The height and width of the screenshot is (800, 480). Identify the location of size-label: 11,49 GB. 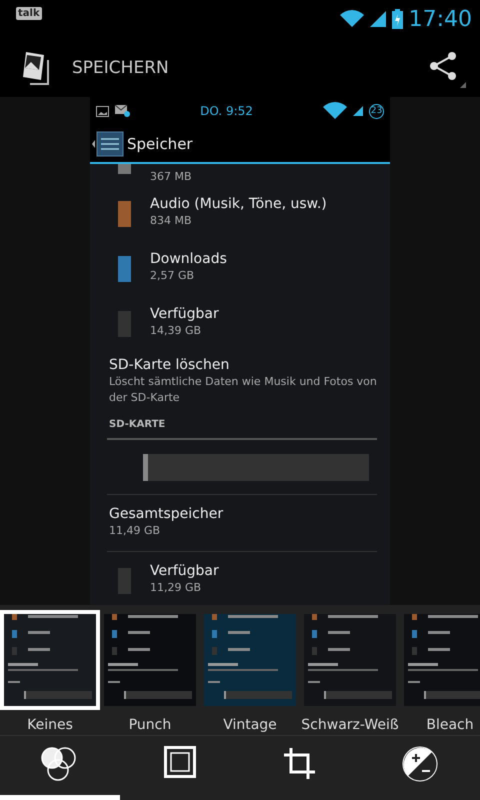
(134, 531).